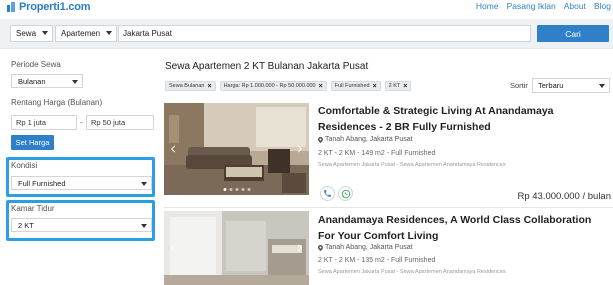 Image resolution: width=613 pixels, height=285 pixels. I want to click on logo-text: Properti1.com, so click(55, 6).